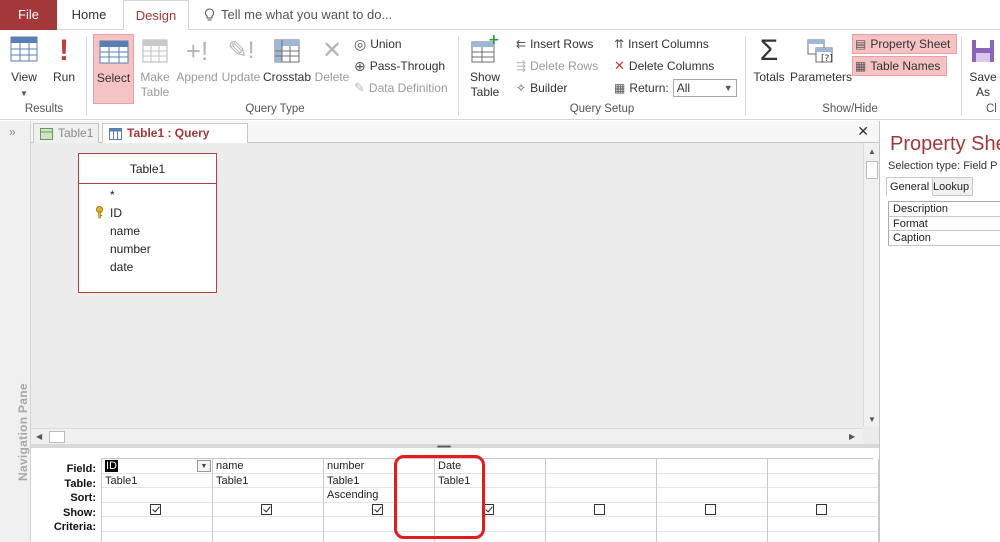 The width and height of the screenshot is (1000, 542). I want to click on grid-column: ID ▼ Table1, so click(157, 500).